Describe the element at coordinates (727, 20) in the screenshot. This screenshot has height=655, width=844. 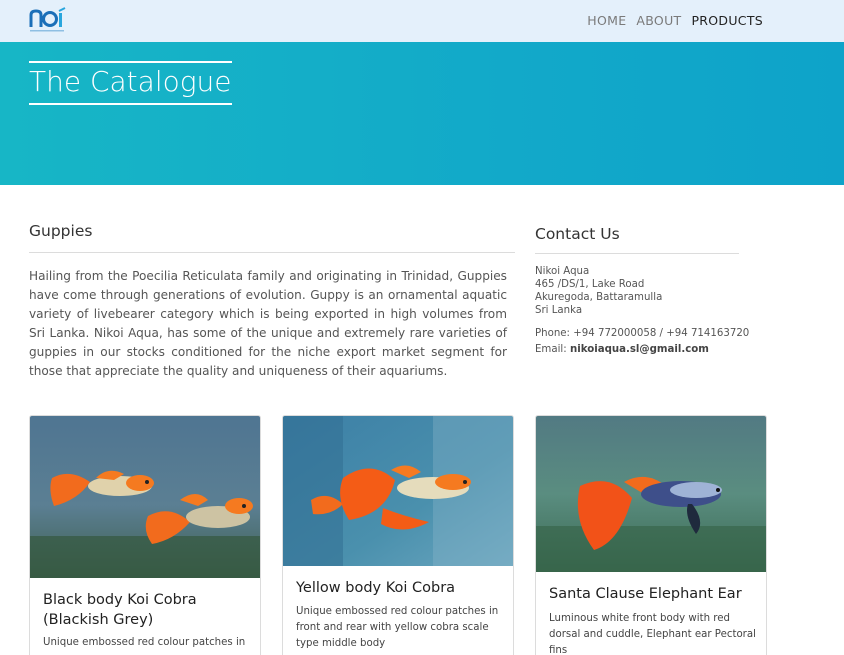
I see `nav-products-link: PRODUCTS` at that location.